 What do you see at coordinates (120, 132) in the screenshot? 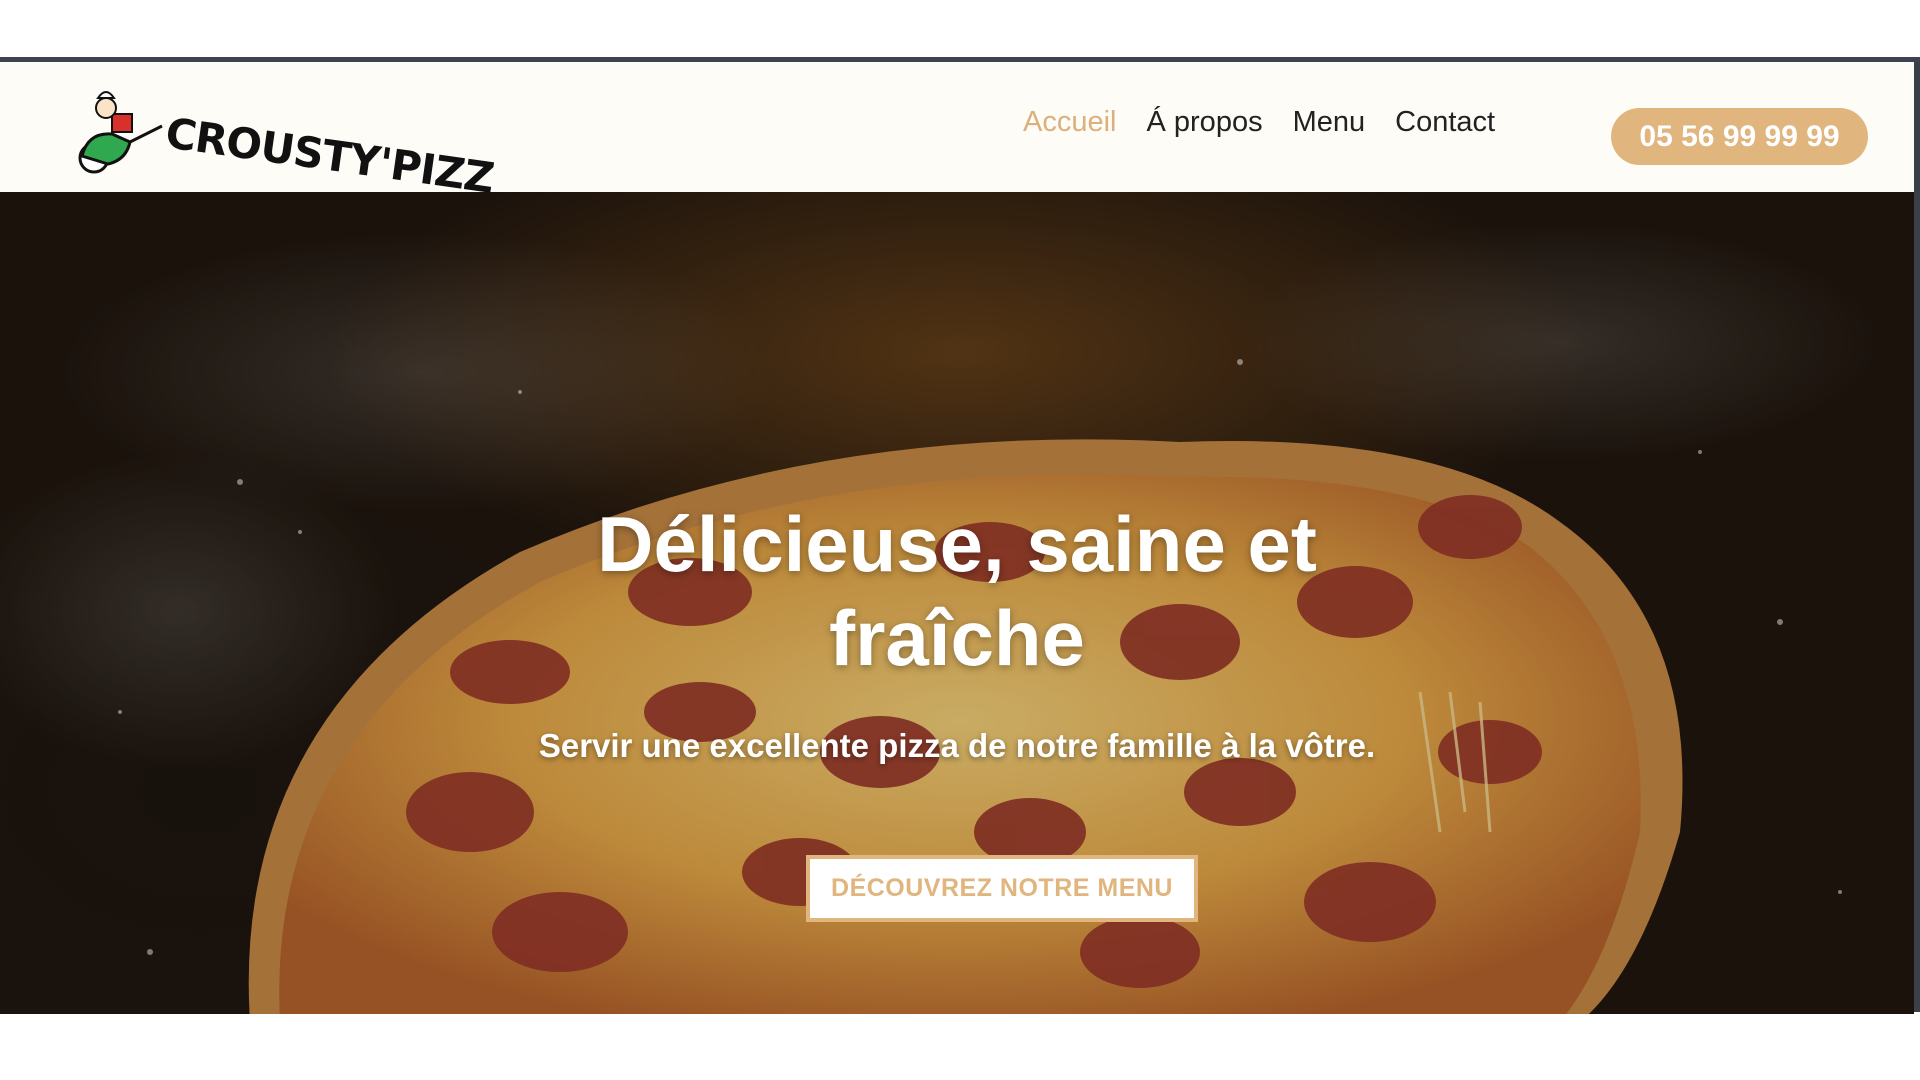
I see `chef-scooter-icon` at bounding box center [120, 132].